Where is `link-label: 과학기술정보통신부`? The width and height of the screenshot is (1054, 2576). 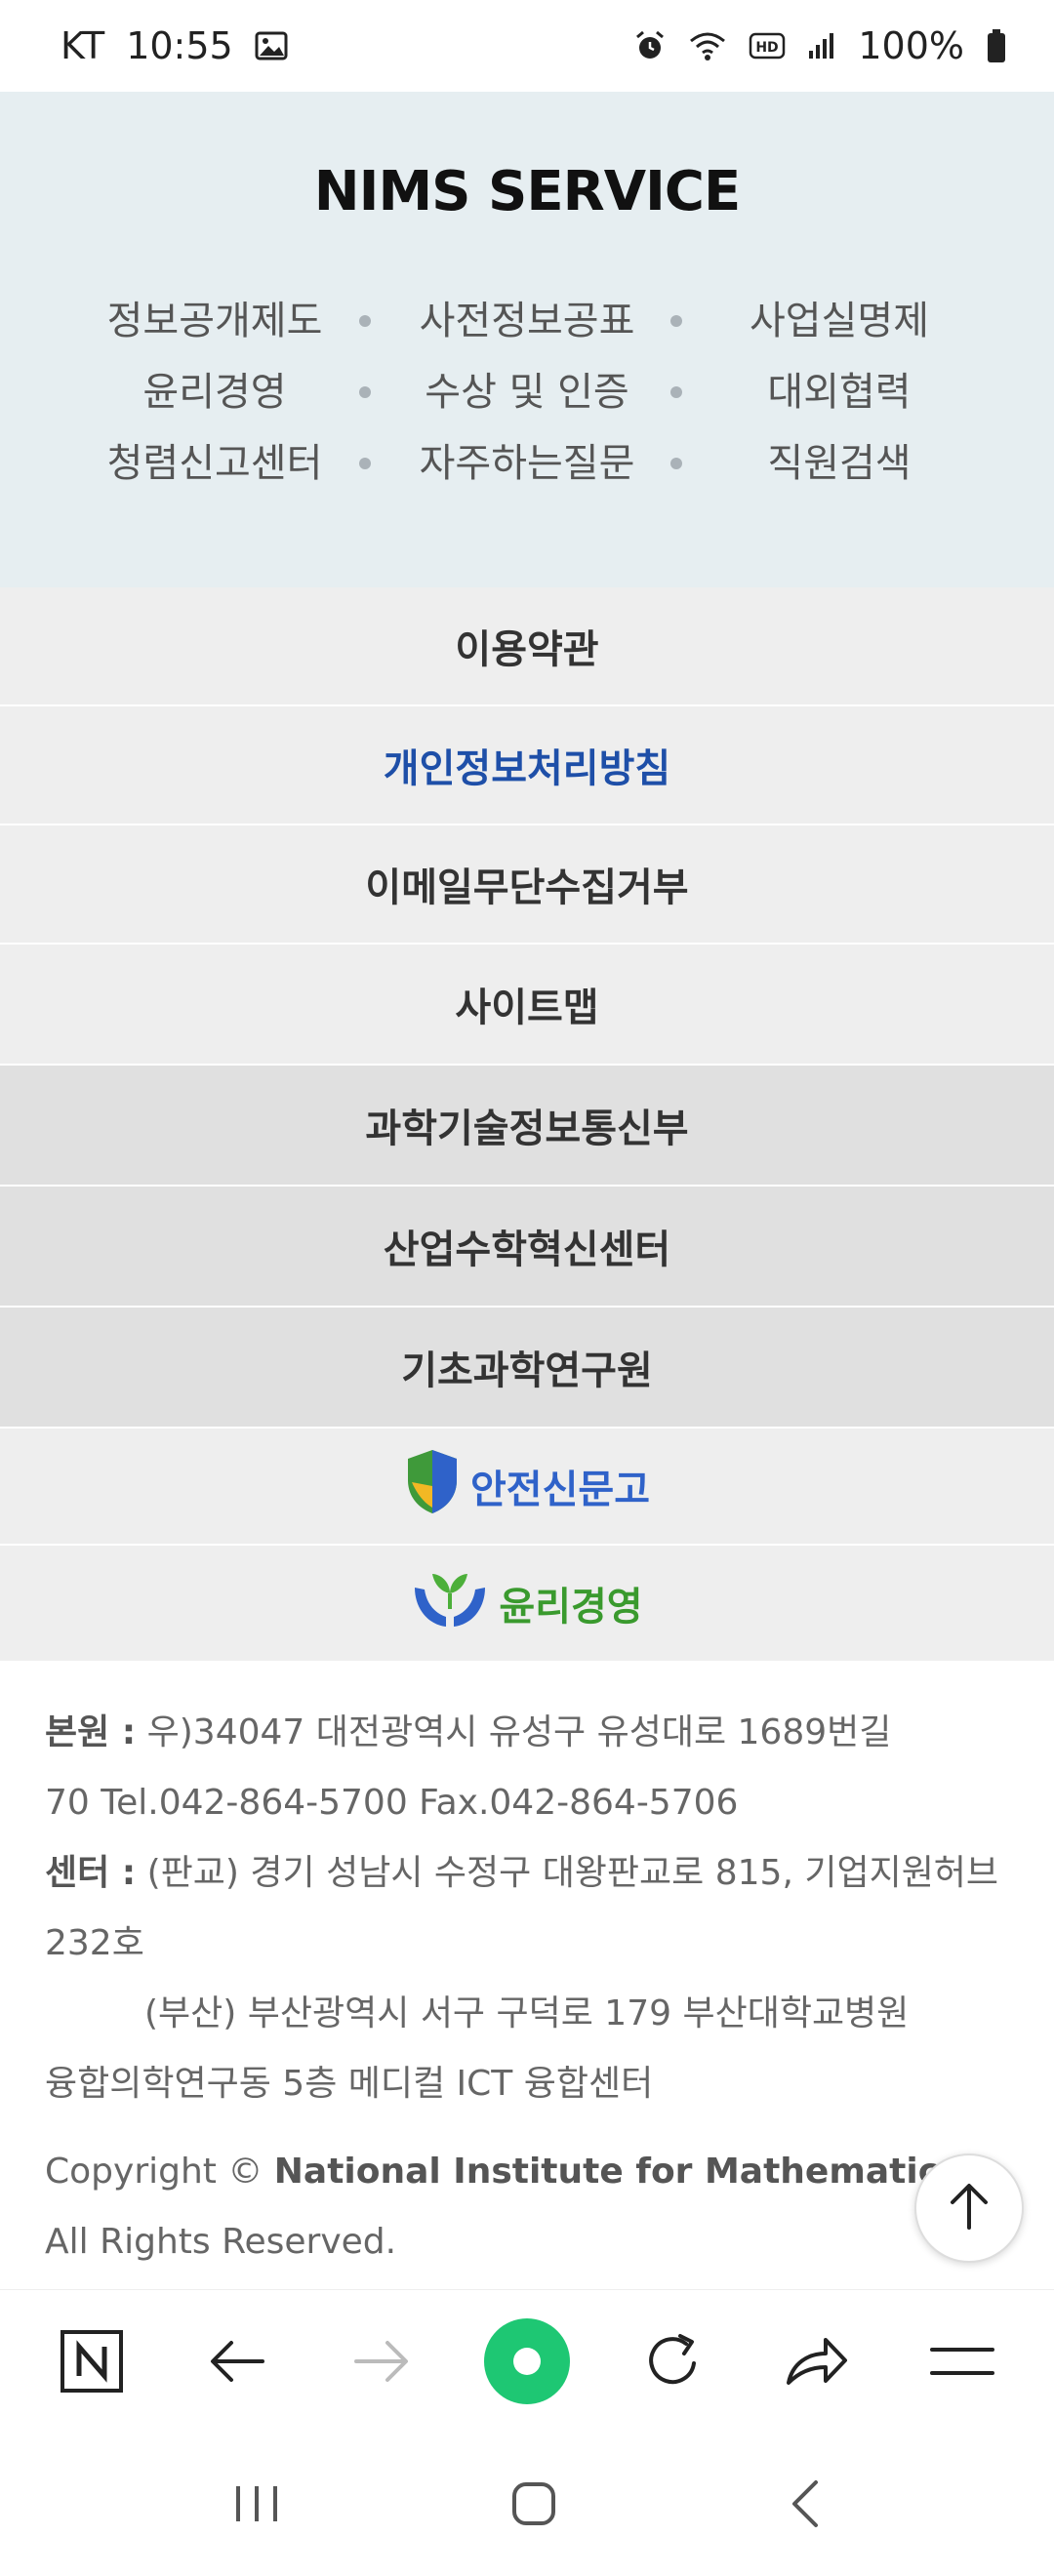 link-label: 과학기술정보통신부 is located at coordinates (527, 1129).